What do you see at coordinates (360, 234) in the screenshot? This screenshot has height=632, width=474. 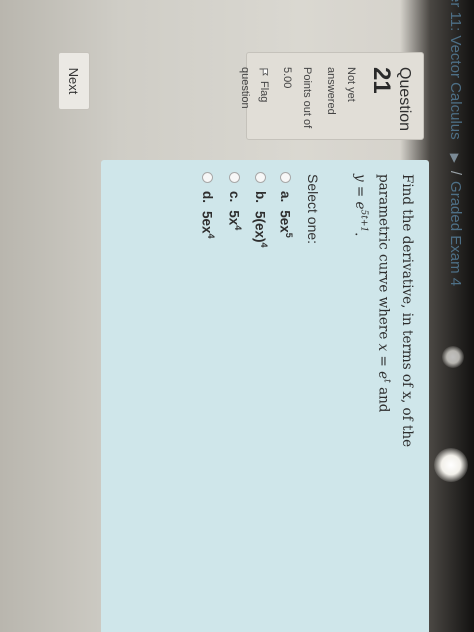 I see `question-line-3-suffix: .` at bounding box center [360, 234].